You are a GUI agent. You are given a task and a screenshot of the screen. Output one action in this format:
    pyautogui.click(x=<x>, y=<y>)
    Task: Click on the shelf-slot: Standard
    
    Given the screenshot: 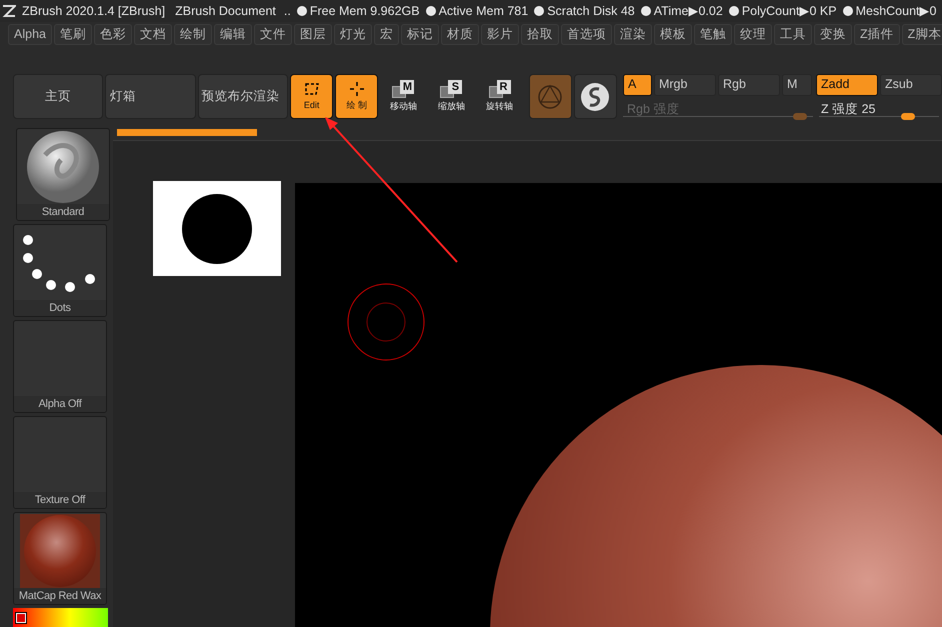 What is the action you would take?
    pyautogui.click(x=63, y=174)
    